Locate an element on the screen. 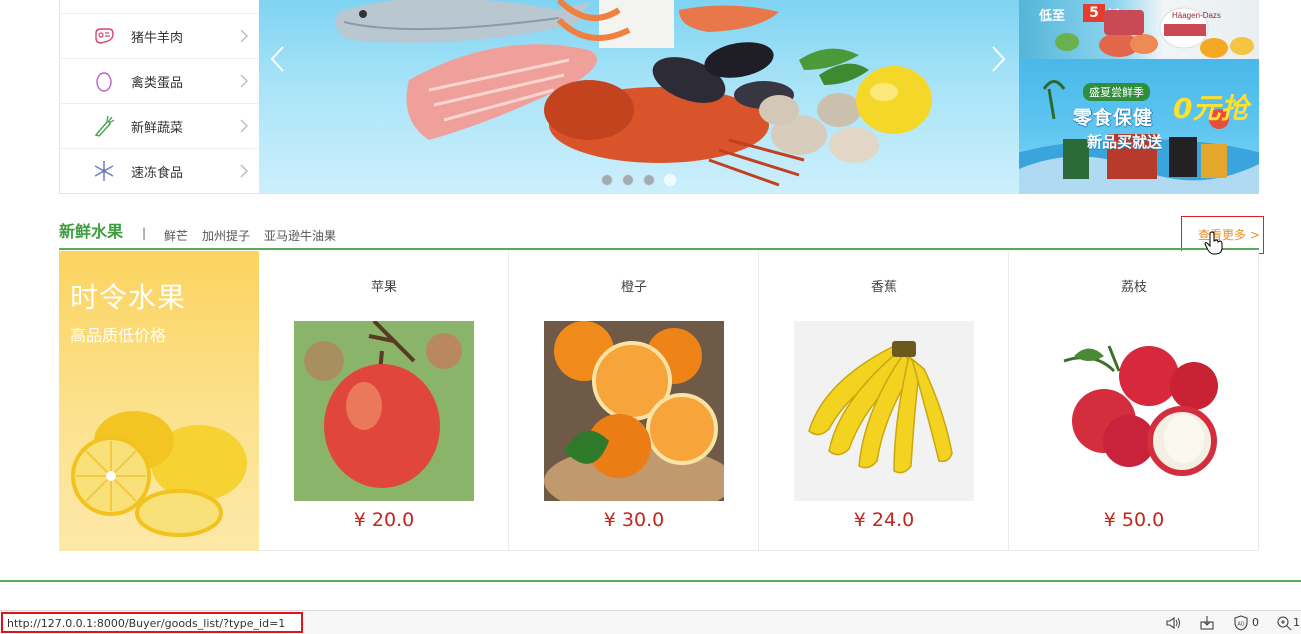 The image size is (1301, 634). hand-cursor-icon is located at coordinates (1213, 243).